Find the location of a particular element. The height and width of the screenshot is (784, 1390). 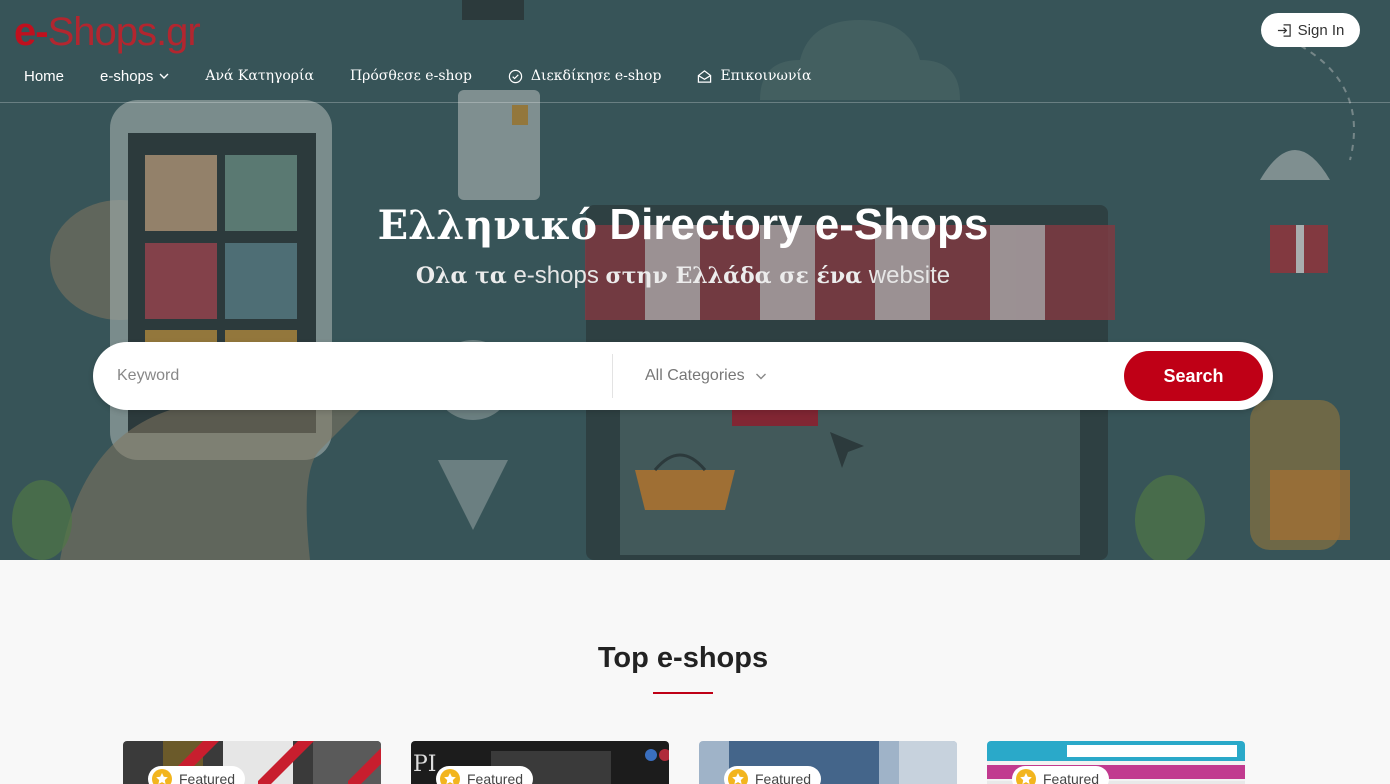

search-bar: All Categories Search is located at coordinates (683, 376).